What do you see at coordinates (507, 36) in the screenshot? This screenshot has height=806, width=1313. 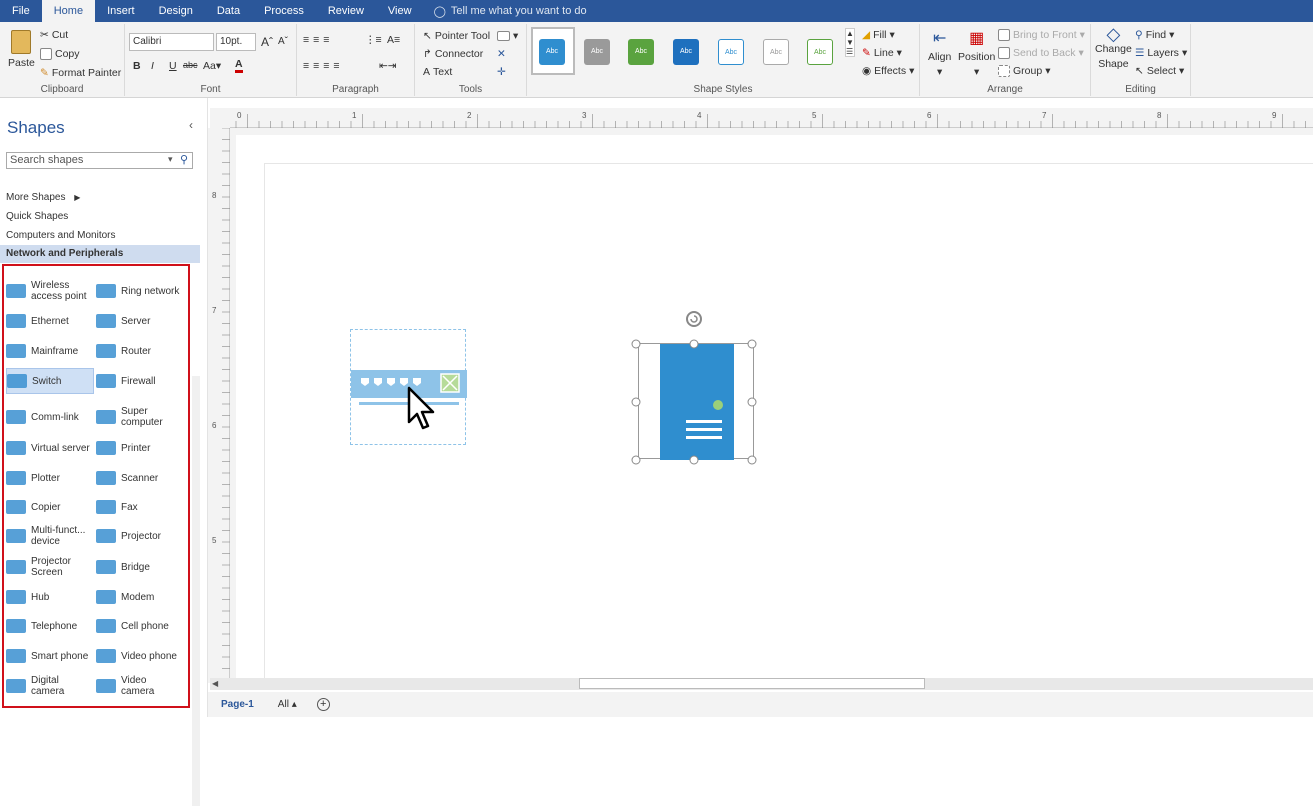 I see `rectangle-tool-button: ▾` at bounding box center [507, 36].